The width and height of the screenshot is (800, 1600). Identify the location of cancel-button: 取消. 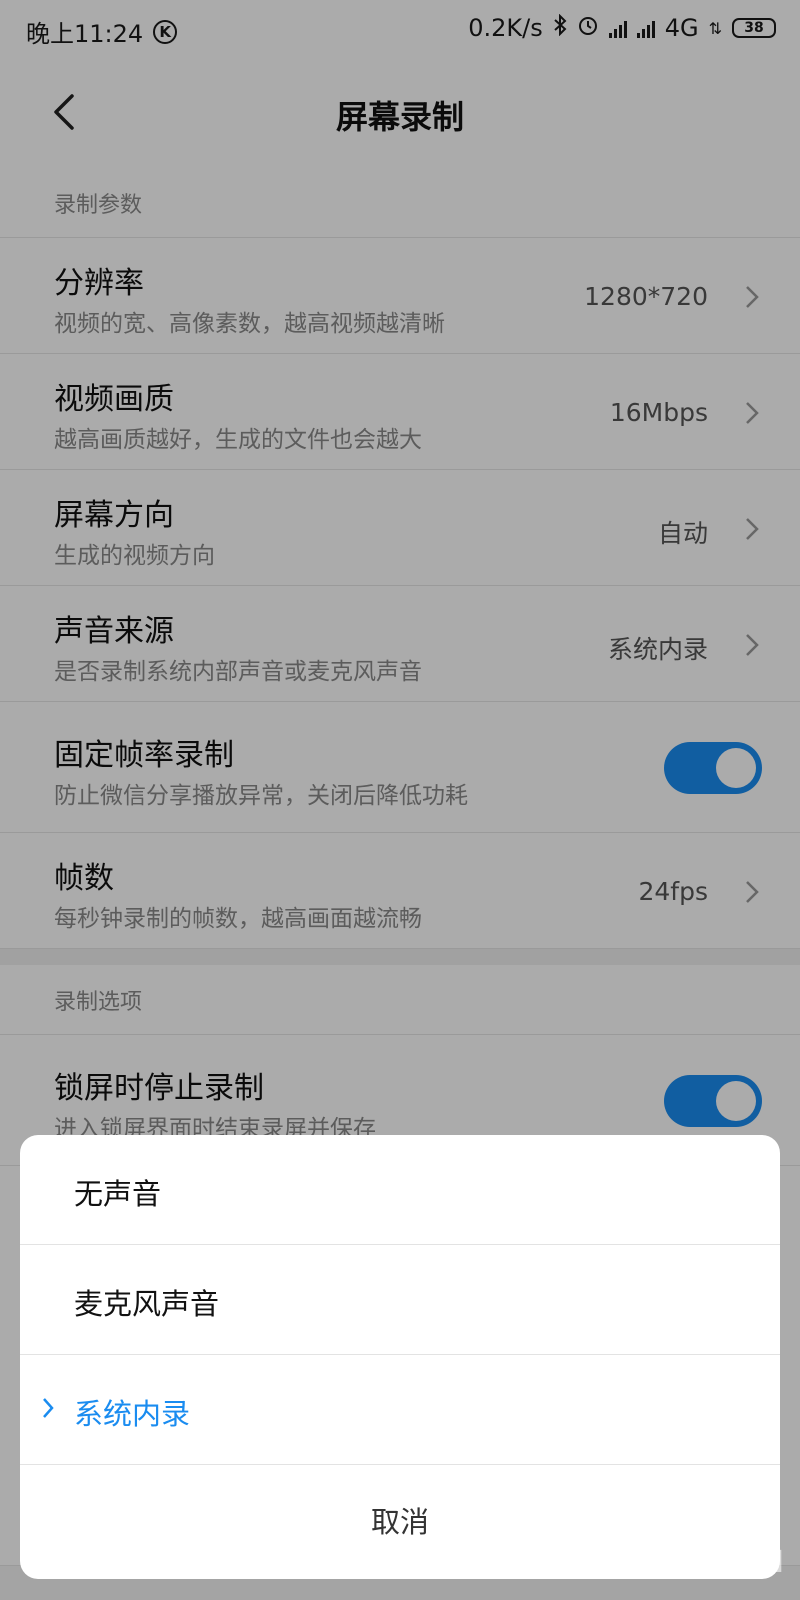
(400, 1522).